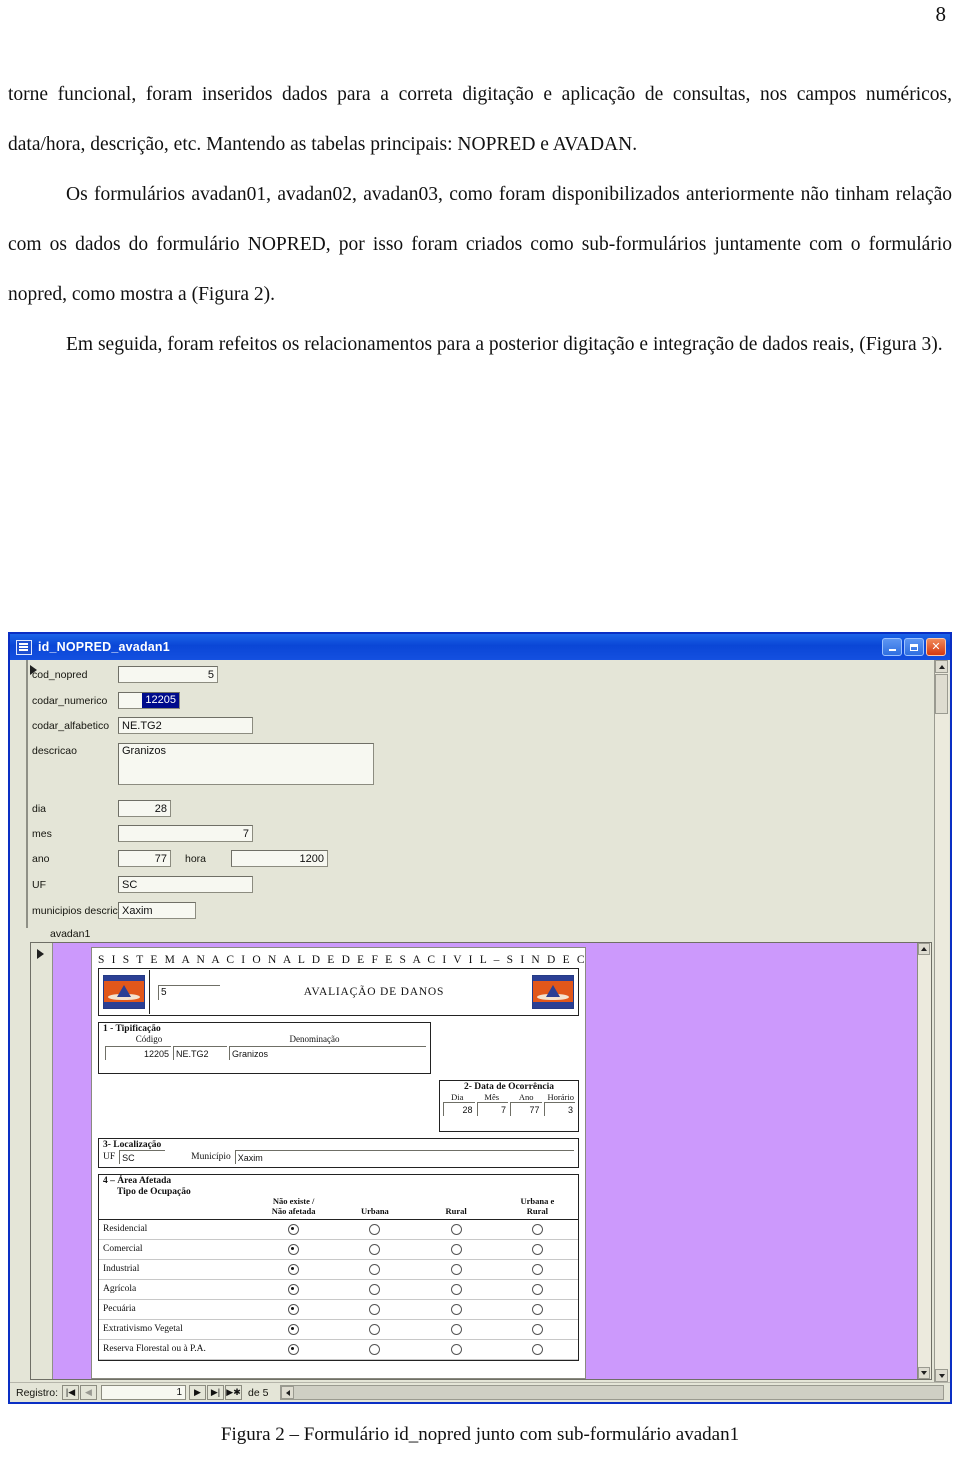  What do you see at coordinates (185, 884) in the screenshot?
I see `input-uf: SC` at bounding box center [185, 884].